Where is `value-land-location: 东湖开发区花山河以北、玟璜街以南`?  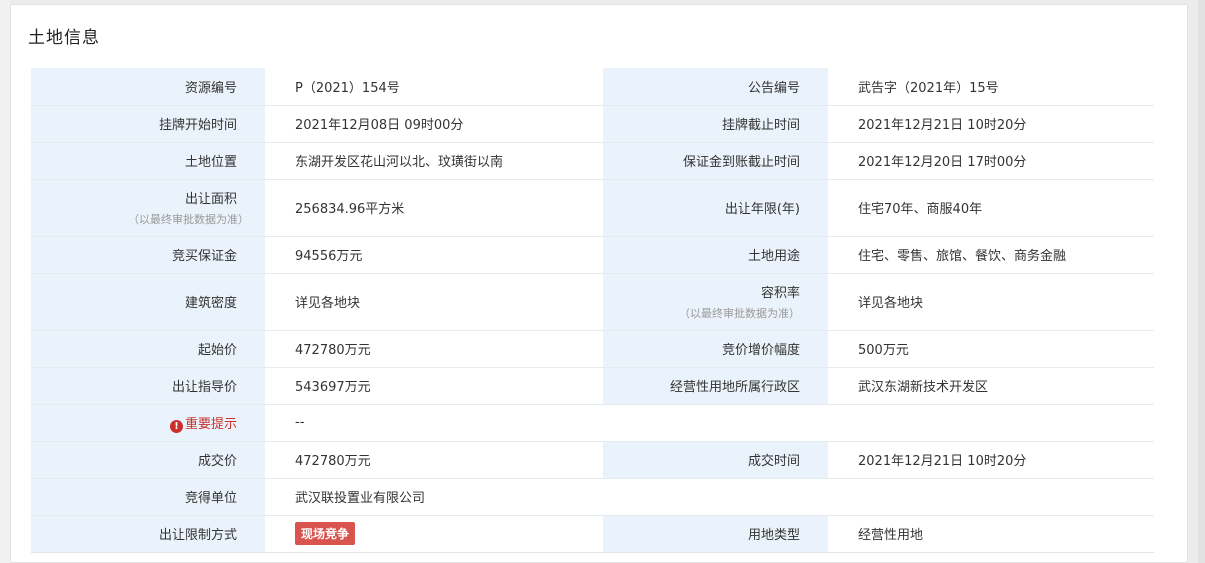
value-land-location: 东湖开发区花山河以北、玟璜街以南 is located at coordinates (434, 161).